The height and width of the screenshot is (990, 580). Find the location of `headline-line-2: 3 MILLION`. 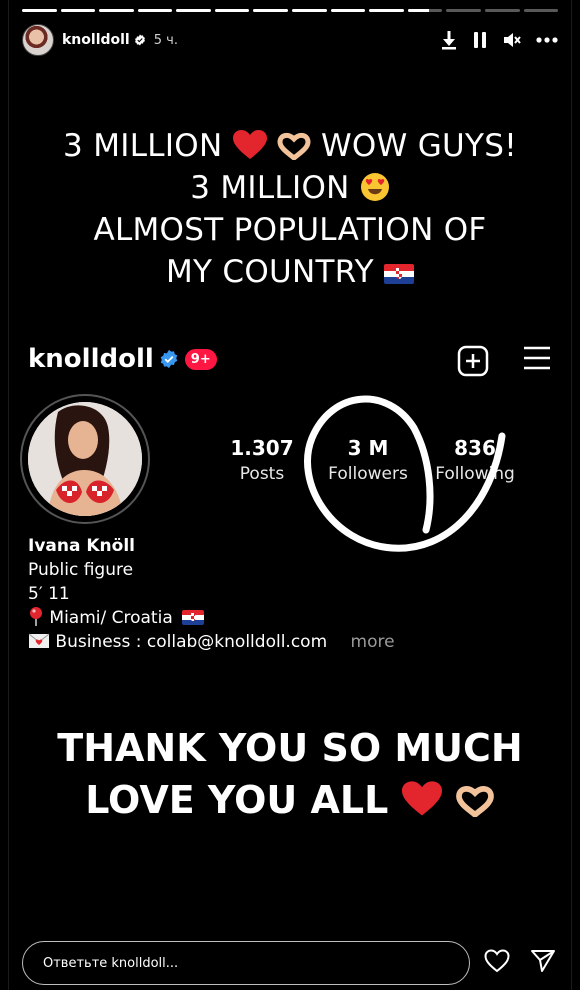

headline-line-2: 3 MILLION is located at coordinates (290, 188).